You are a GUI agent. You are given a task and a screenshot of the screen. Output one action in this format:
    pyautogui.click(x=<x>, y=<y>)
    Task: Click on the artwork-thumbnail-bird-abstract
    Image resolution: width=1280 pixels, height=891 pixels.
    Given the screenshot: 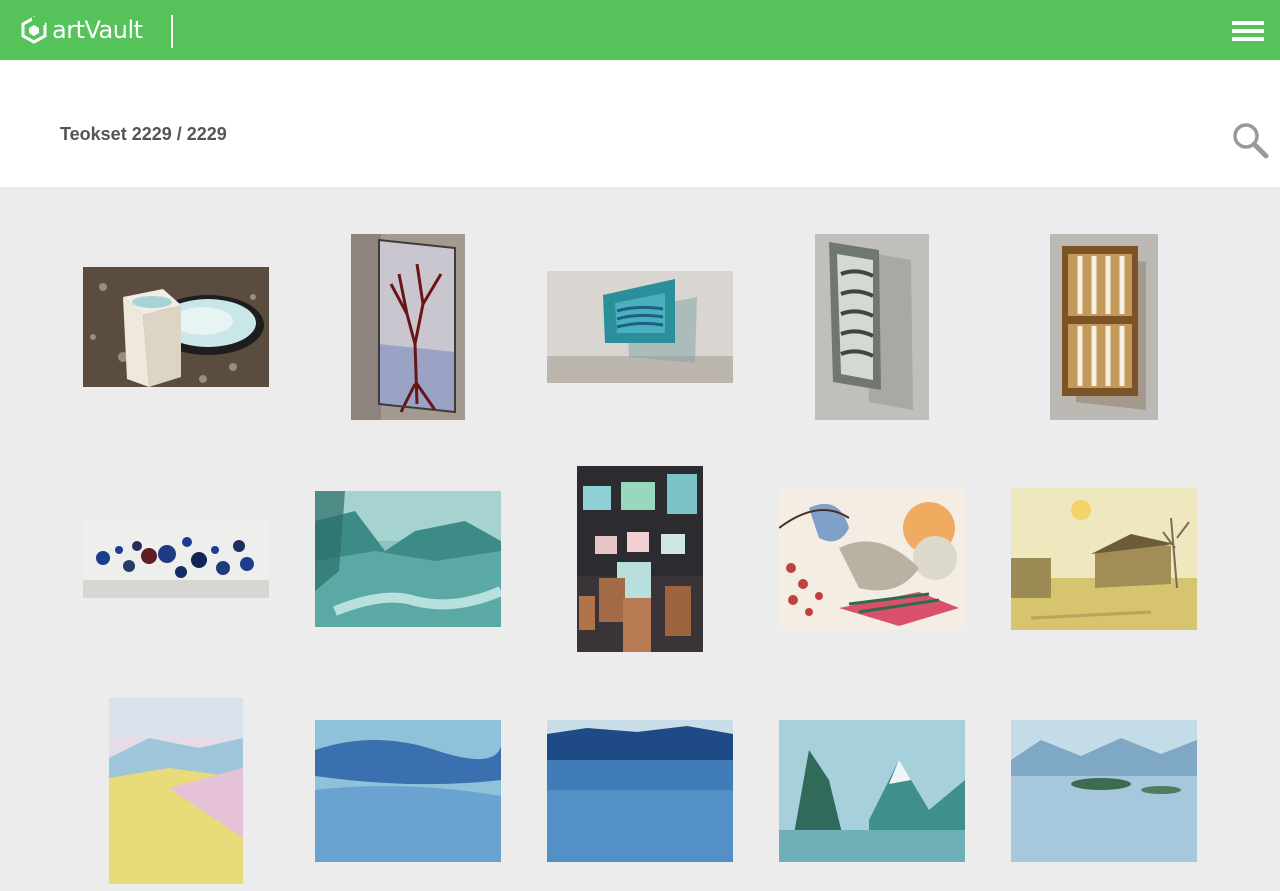 What is the action you would take?
    pyautogui.click(x=872, y=559)
    